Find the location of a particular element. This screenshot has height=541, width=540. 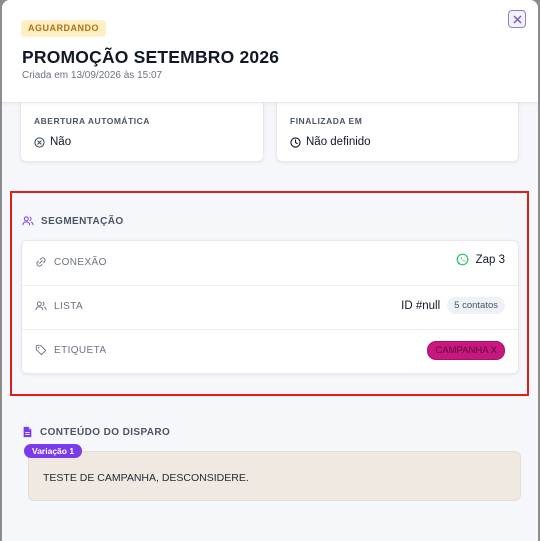

page-title: PROMOÇÃO SETEMBRO 2026 is located at coordinates (151, 57).